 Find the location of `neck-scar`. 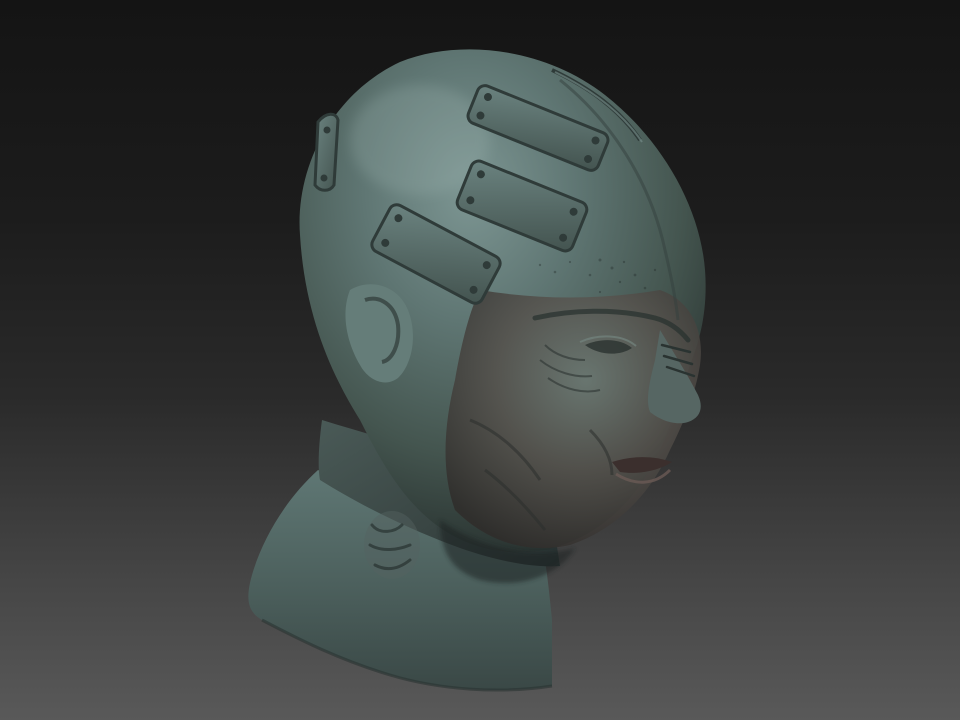

neck-scar is located at coordinates (392, 545).